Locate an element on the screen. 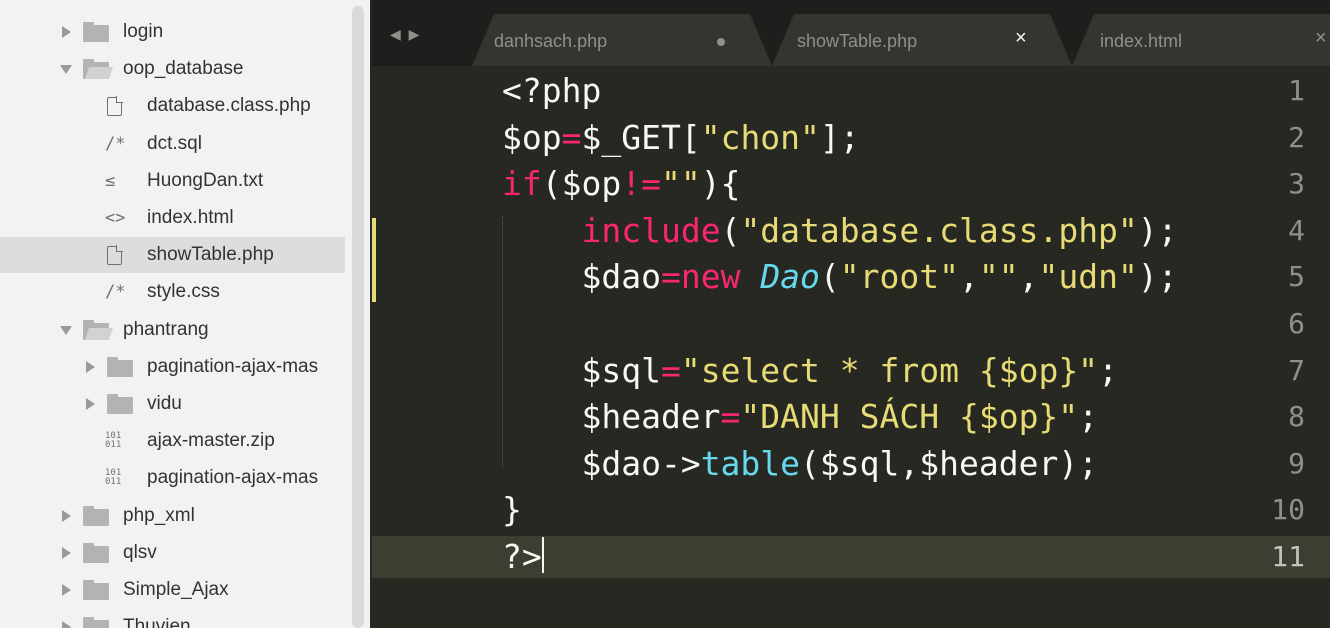 This screenshot has height=628, width=1330. sidebar-folder-login: login is located at coordinates (172, 32).